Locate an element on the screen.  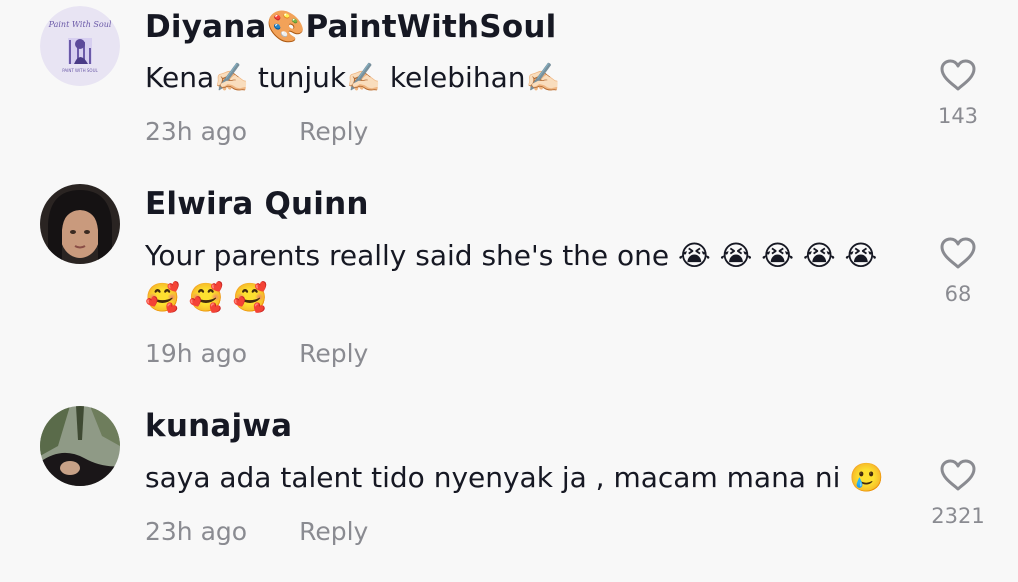
comment-timestamp: 19h ago is located at coordinates (196, 353).